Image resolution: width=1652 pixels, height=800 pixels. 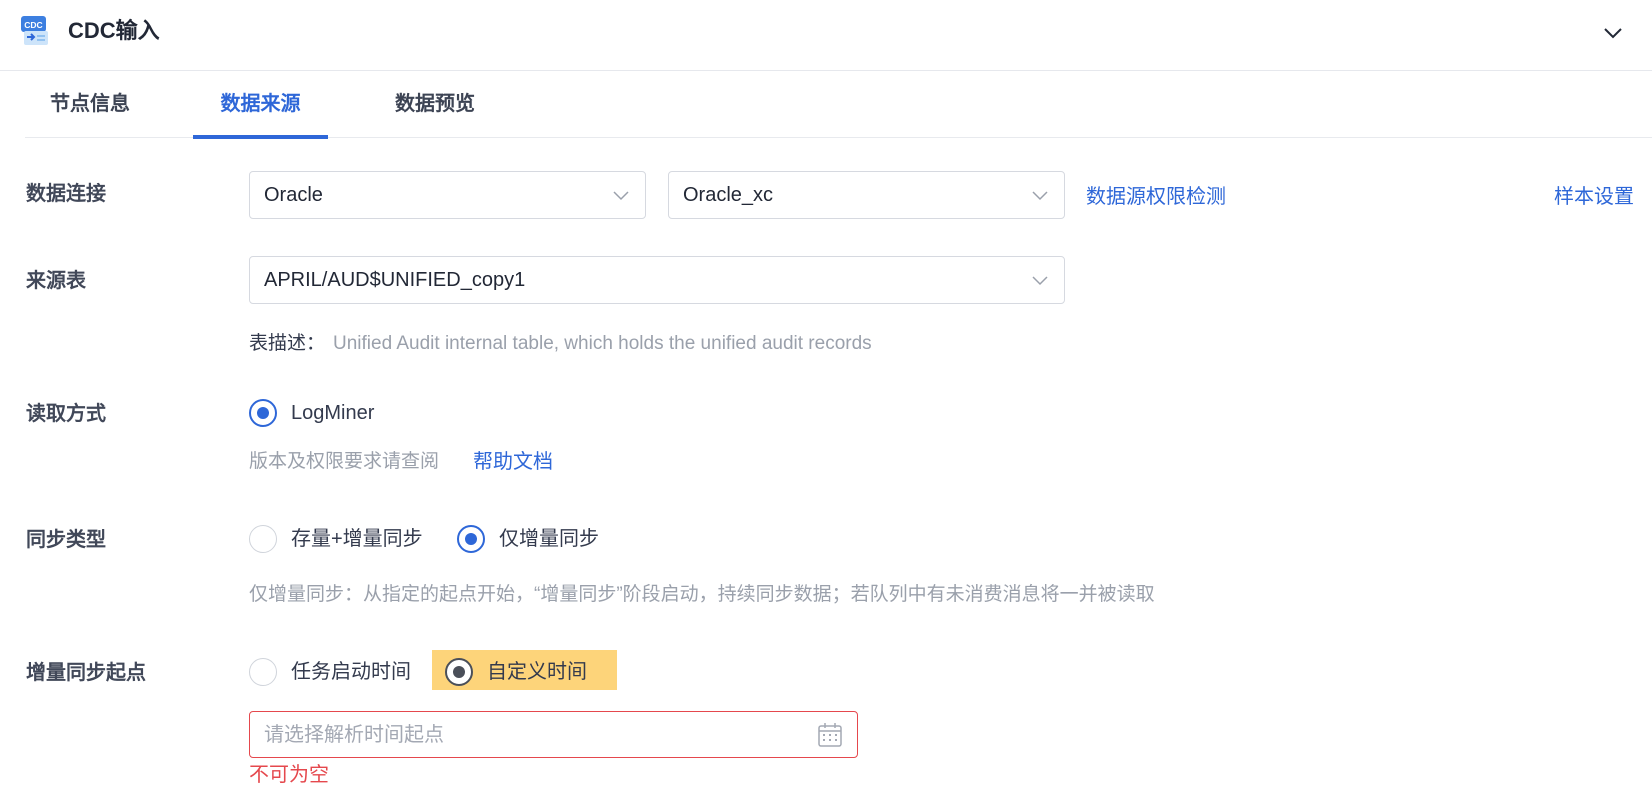 I want to click on connection-select: Oracle_xc, so click(x=866, y=195).